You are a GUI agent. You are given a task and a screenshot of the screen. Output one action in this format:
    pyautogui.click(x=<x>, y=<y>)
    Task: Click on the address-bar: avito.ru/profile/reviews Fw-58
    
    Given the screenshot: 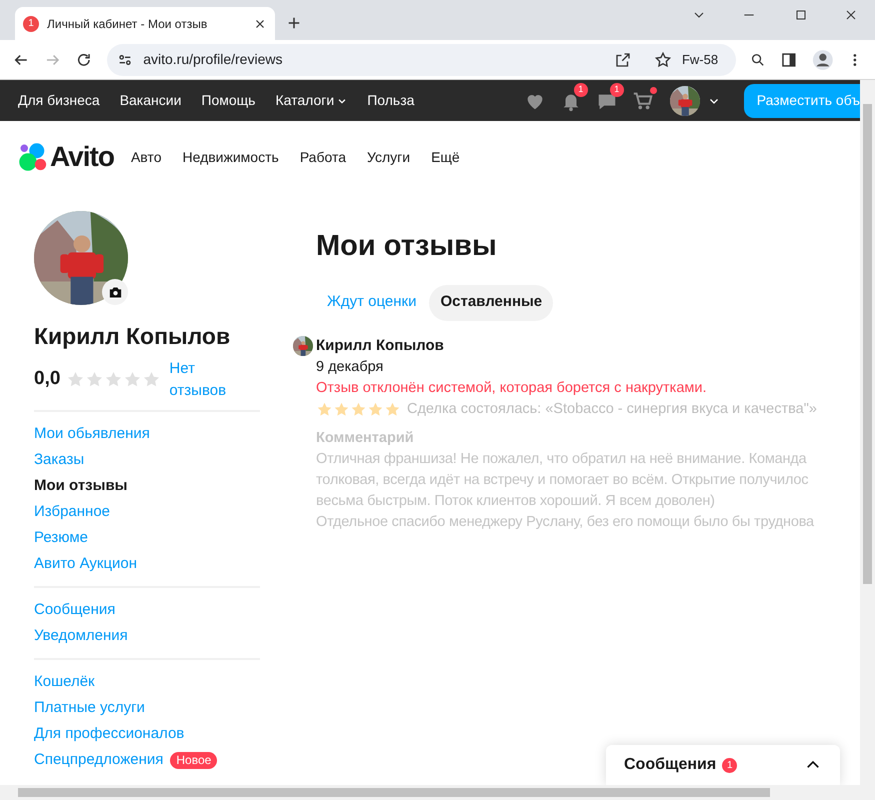 What is the action you would take?
    pyautogui.click(x=421, y=60)
    